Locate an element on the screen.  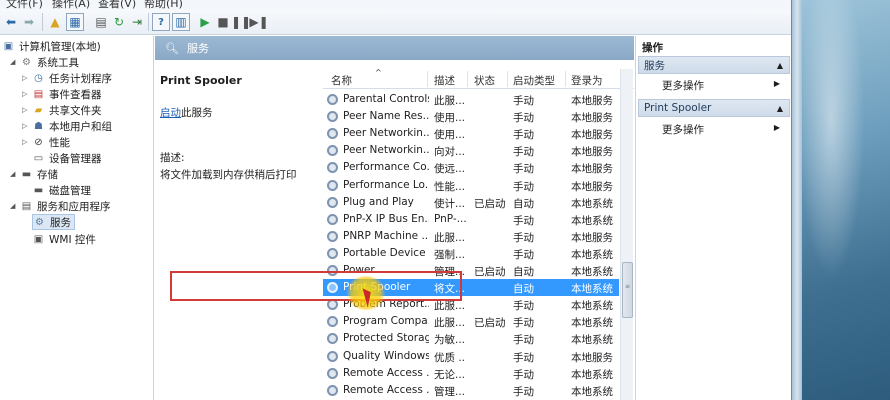
table-row: Parental Controls 此服... 手动 本地服务 is located at coordinates (471, 99).